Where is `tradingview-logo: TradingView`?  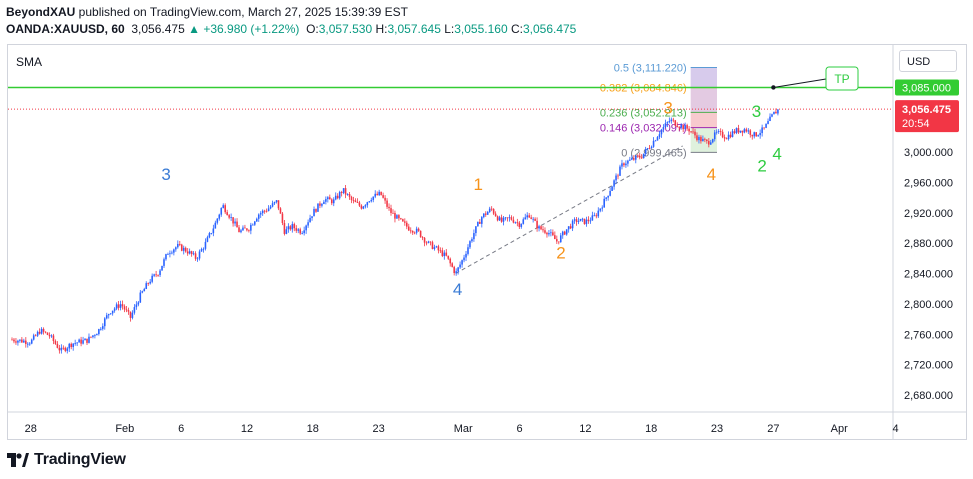 tradingview-logo: TradingView is located at coordinates (66, 460).